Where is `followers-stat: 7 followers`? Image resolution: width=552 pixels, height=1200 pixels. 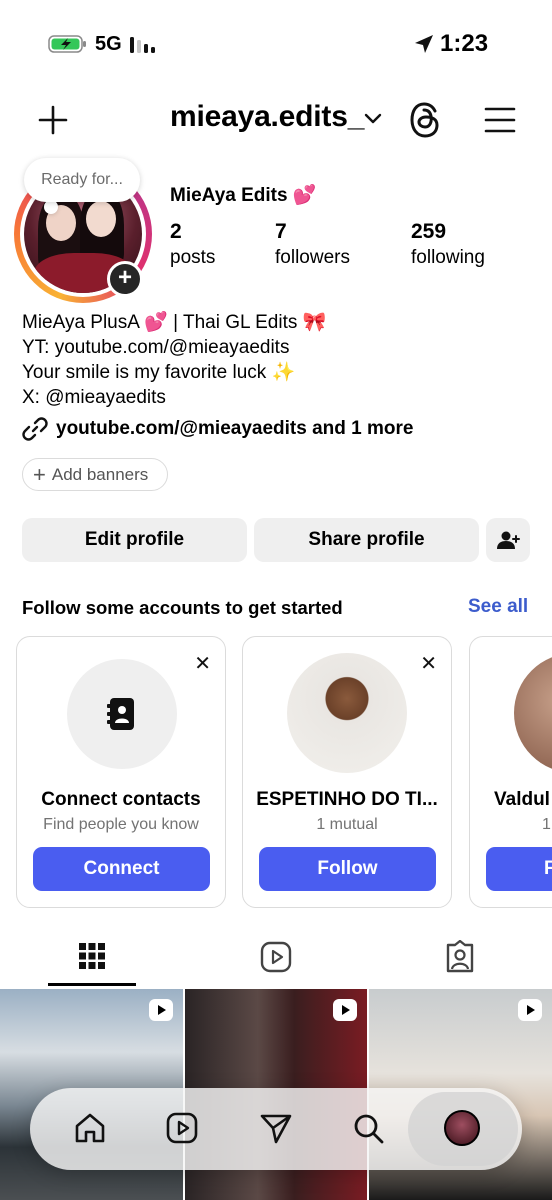 followers-stat: 7 followers is located at coordinates (312, 244).